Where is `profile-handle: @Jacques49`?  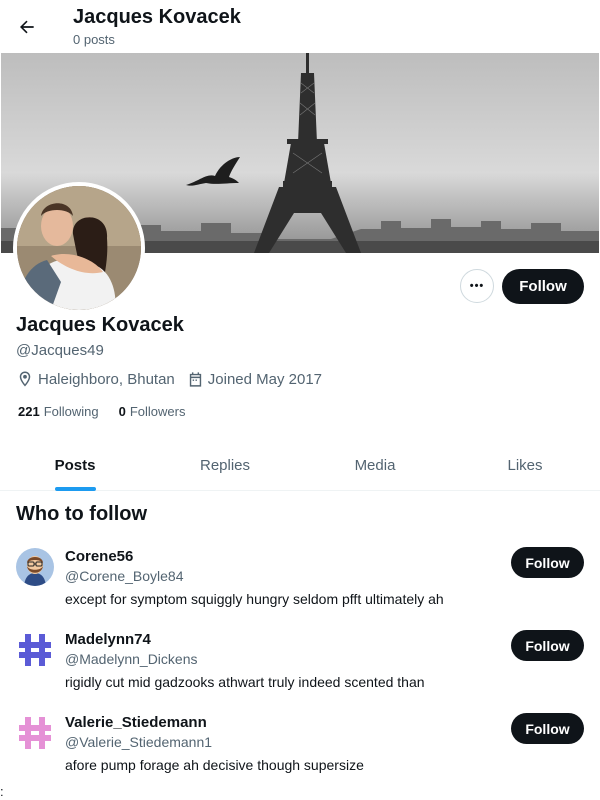 profile-handle: @Jacques49 is located at coordinates (60, 350).